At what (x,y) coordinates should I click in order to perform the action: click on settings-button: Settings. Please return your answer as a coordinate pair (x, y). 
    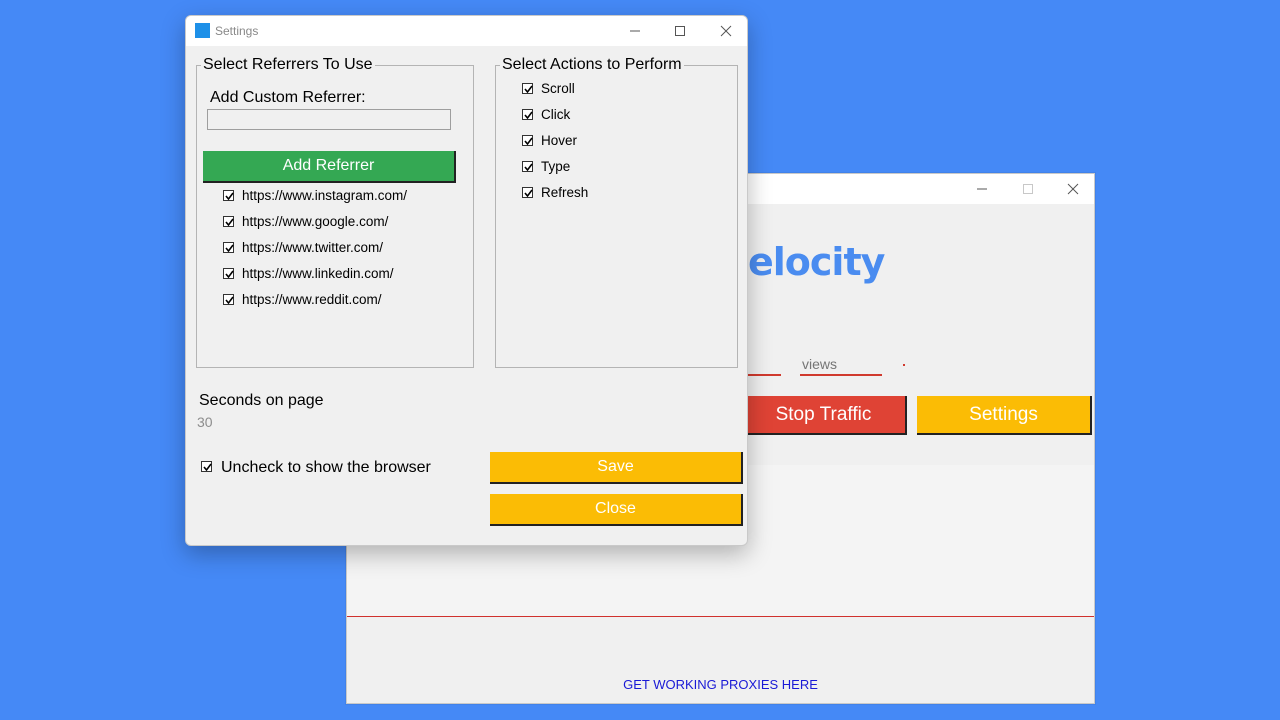
    Looking at the image, I should click on (1004, 415).